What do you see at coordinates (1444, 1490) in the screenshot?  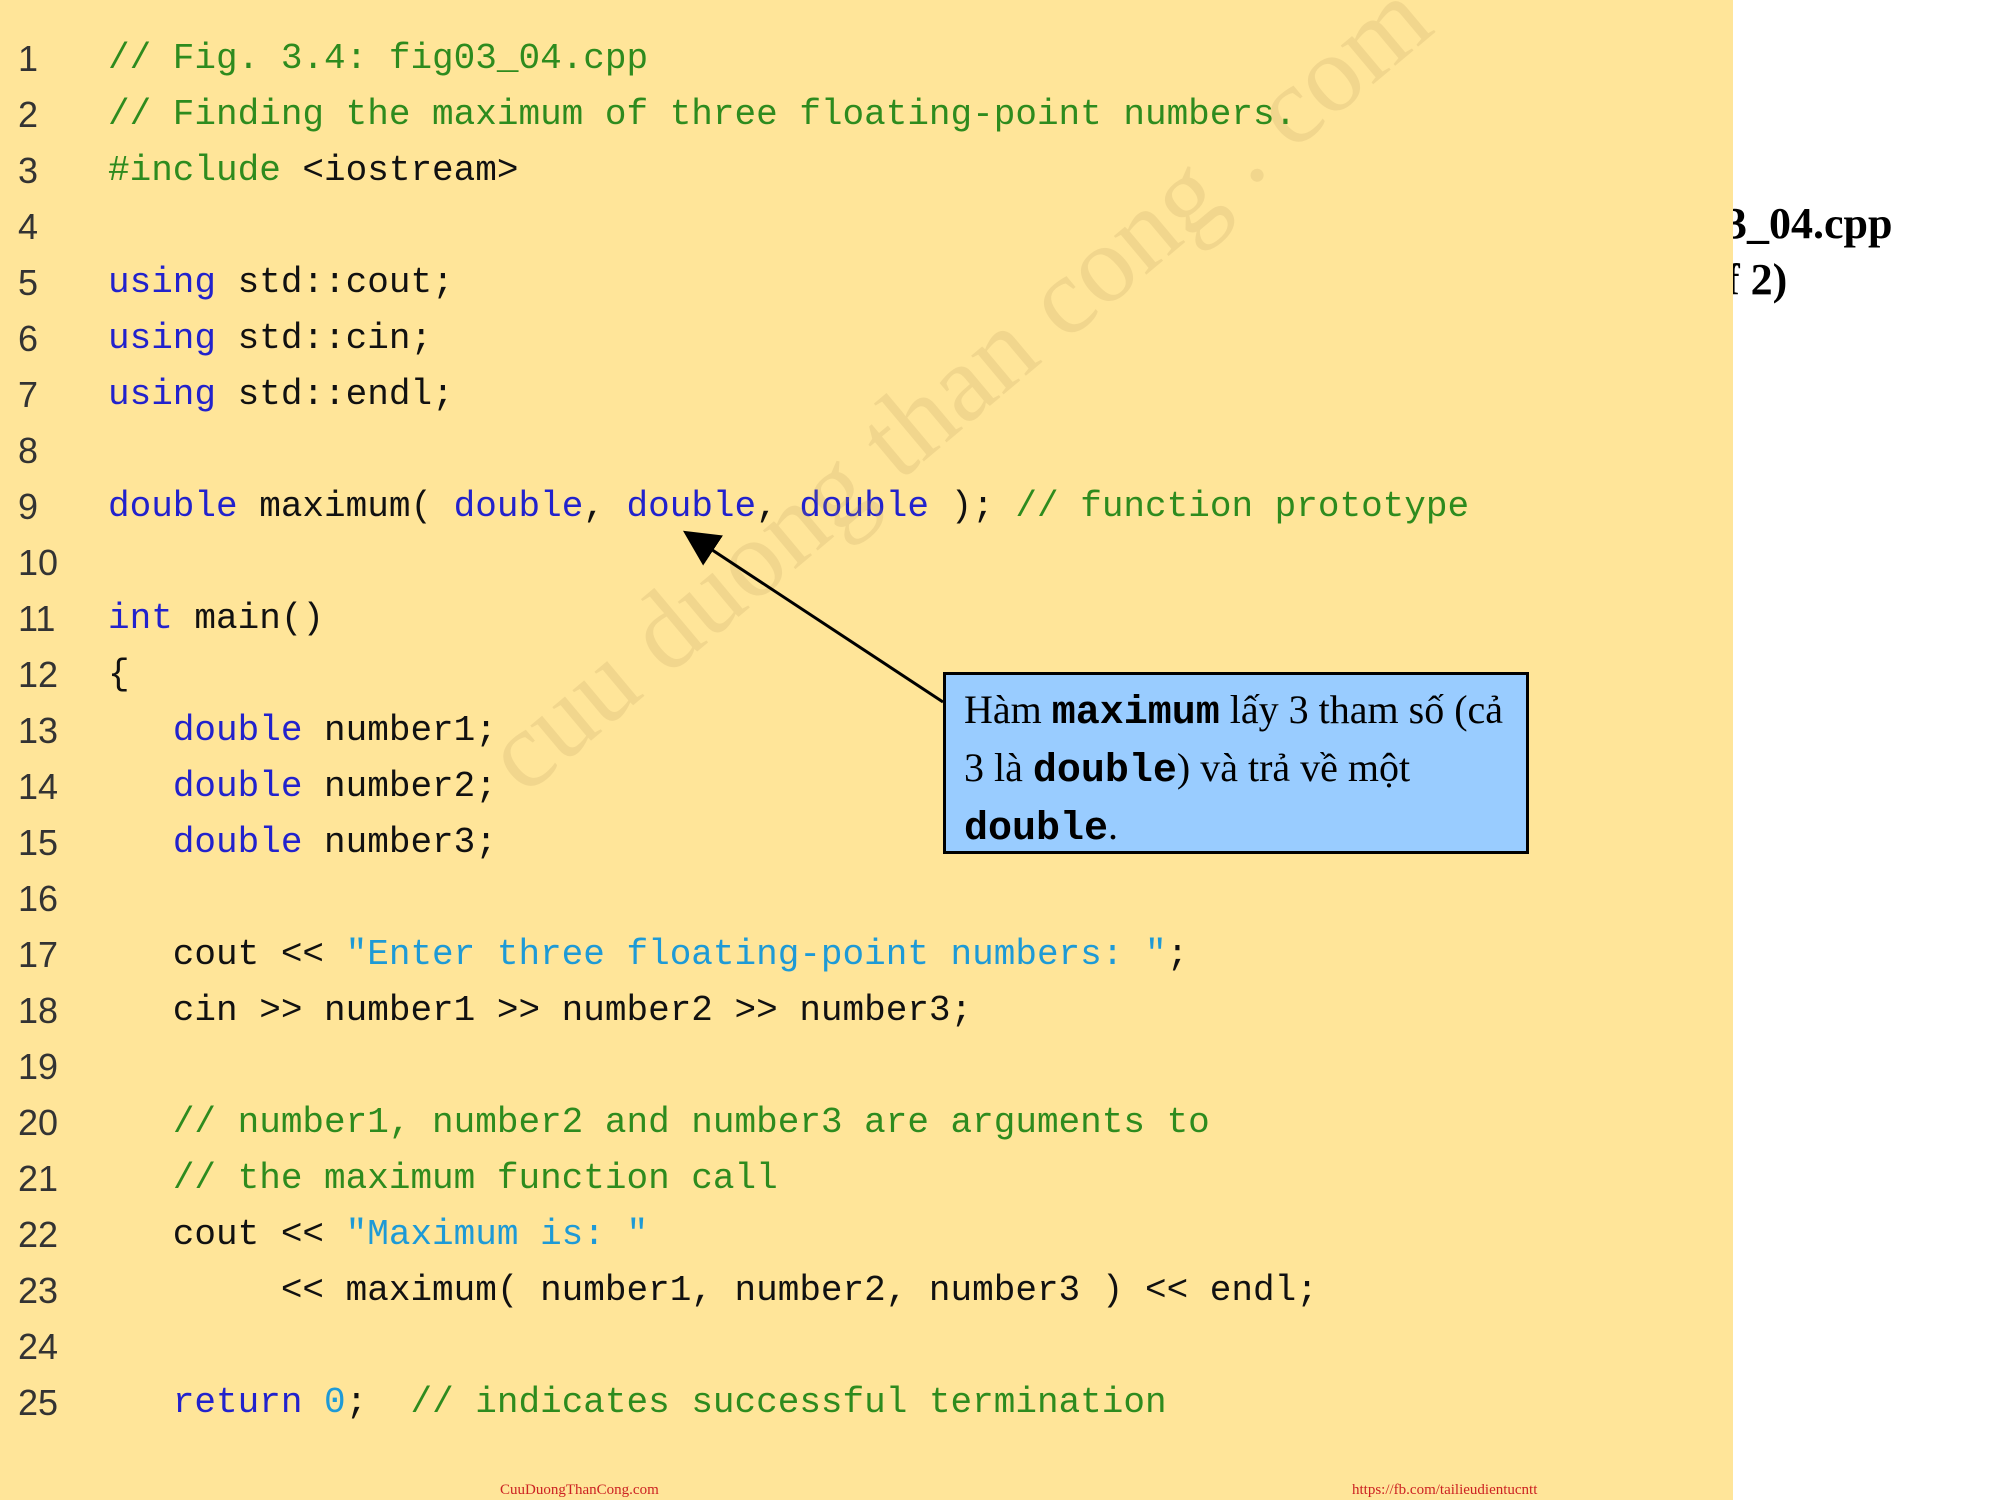 I see `footer-fb-link: https://fb.com/tailieudientucntt` at bounding box center [1444, 1490].